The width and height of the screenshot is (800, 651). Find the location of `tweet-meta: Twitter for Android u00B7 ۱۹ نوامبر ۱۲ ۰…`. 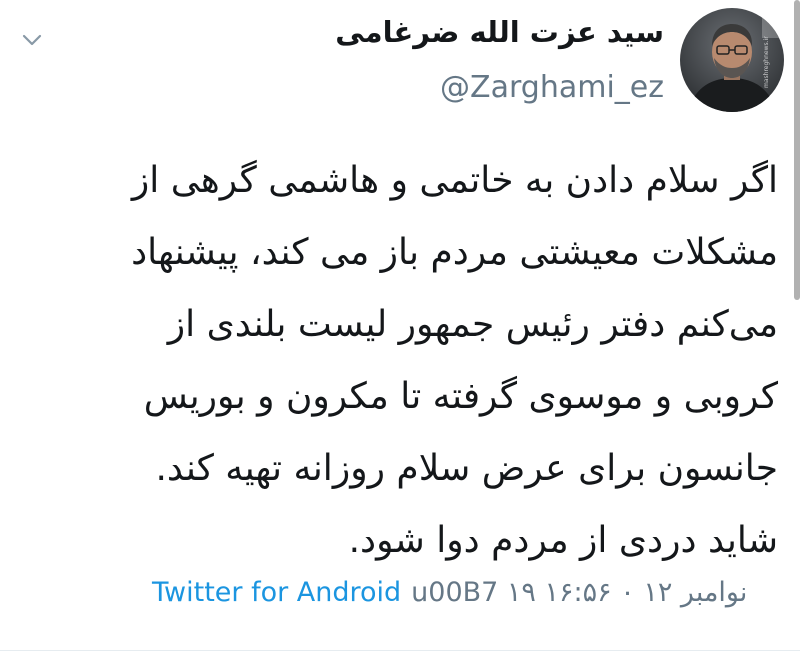

tweet-meta: Twitter for Android u00B7 ۱۹ نوامبر ۱۲ ۰… is located at coordinates (449, 593).